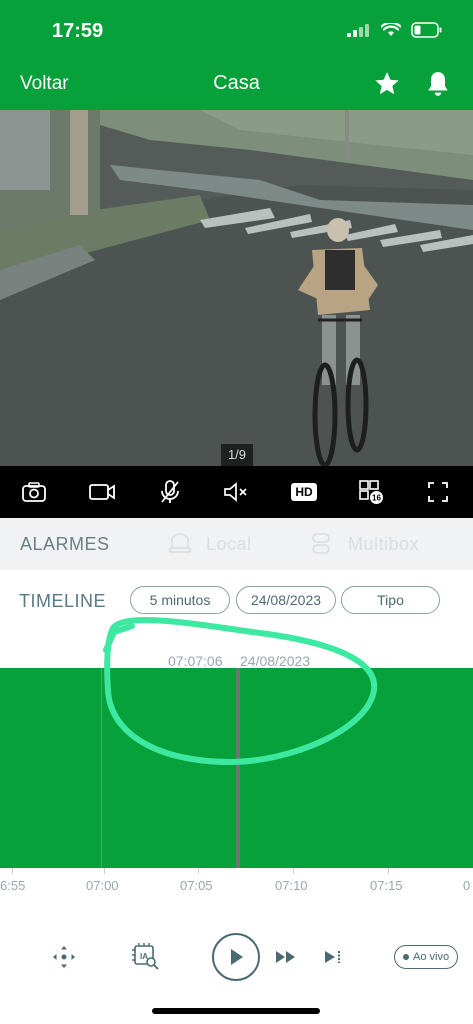  Describe the element at coordinates (358, 30) in the screenshot. I see `signal-icon` at that location.